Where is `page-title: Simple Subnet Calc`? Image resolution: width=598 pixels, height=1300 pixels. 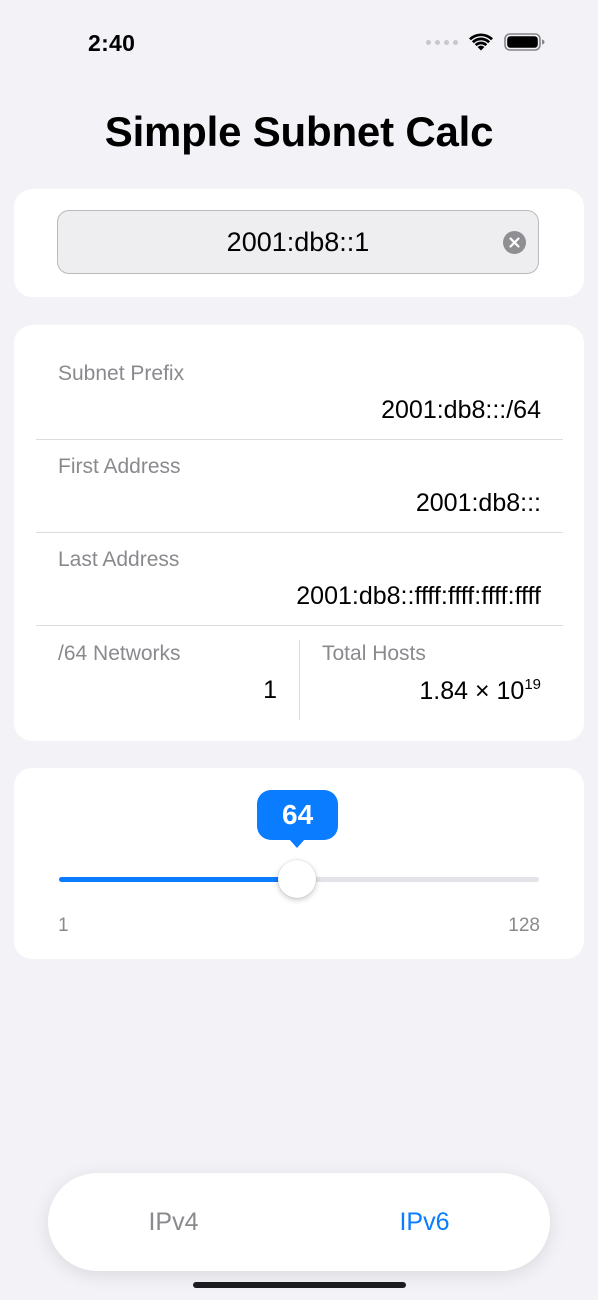 page-title: Simple Subnet Calc is located at coordinates (299, 131).